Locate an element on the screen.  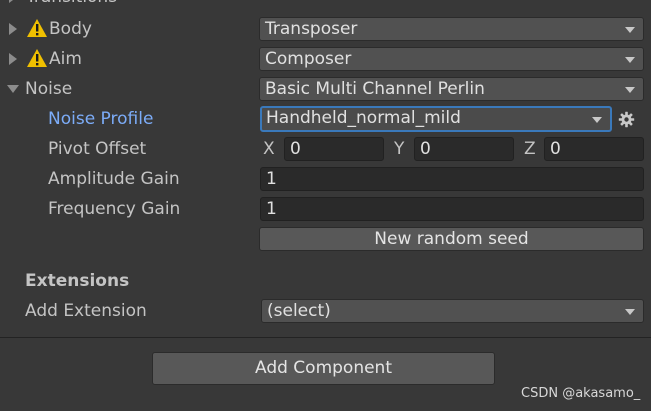
aim-label: Aim is located at coordinates (65, 59).